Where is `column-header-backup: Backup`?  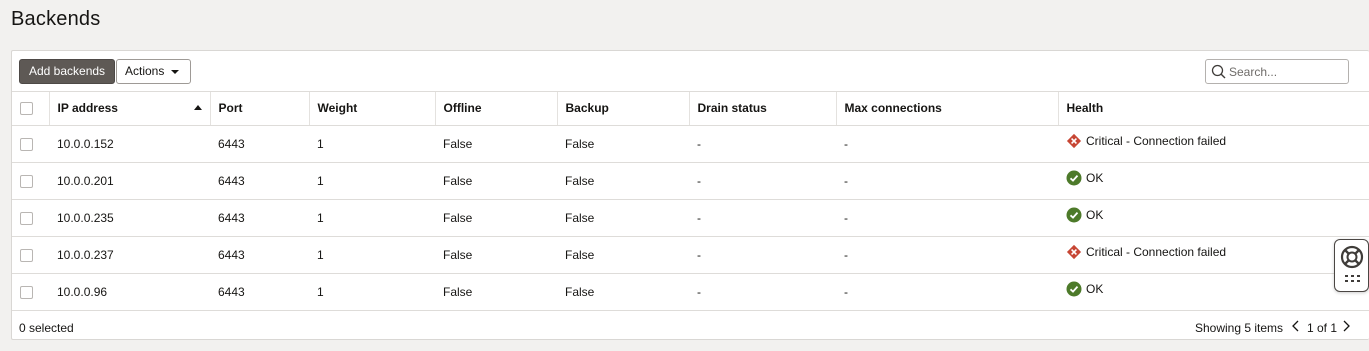 column-header-backup: Backup is located at coordinates (623, 109).